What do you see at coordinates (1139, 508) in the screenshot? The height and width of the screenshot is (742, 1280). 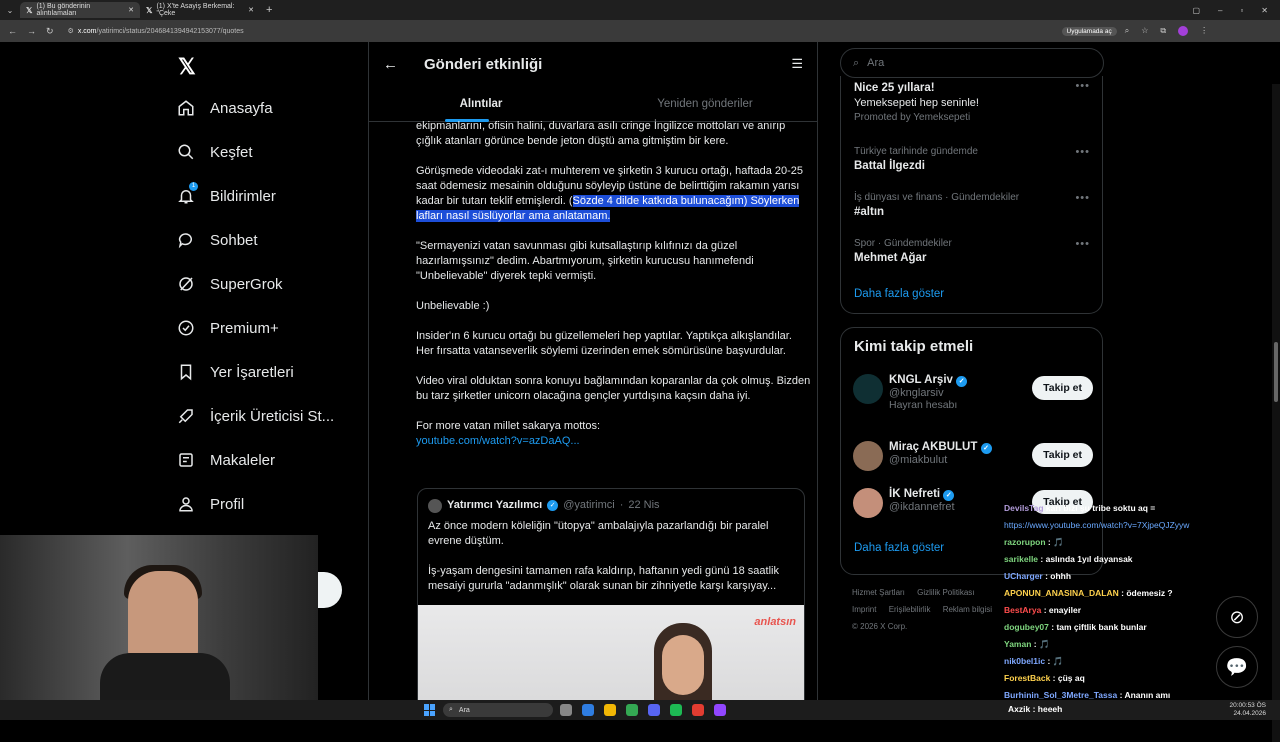 I see `chat-message: DevilsTag karı bizi şu tribe soktu aq =` at bounding box center [1139, 508].